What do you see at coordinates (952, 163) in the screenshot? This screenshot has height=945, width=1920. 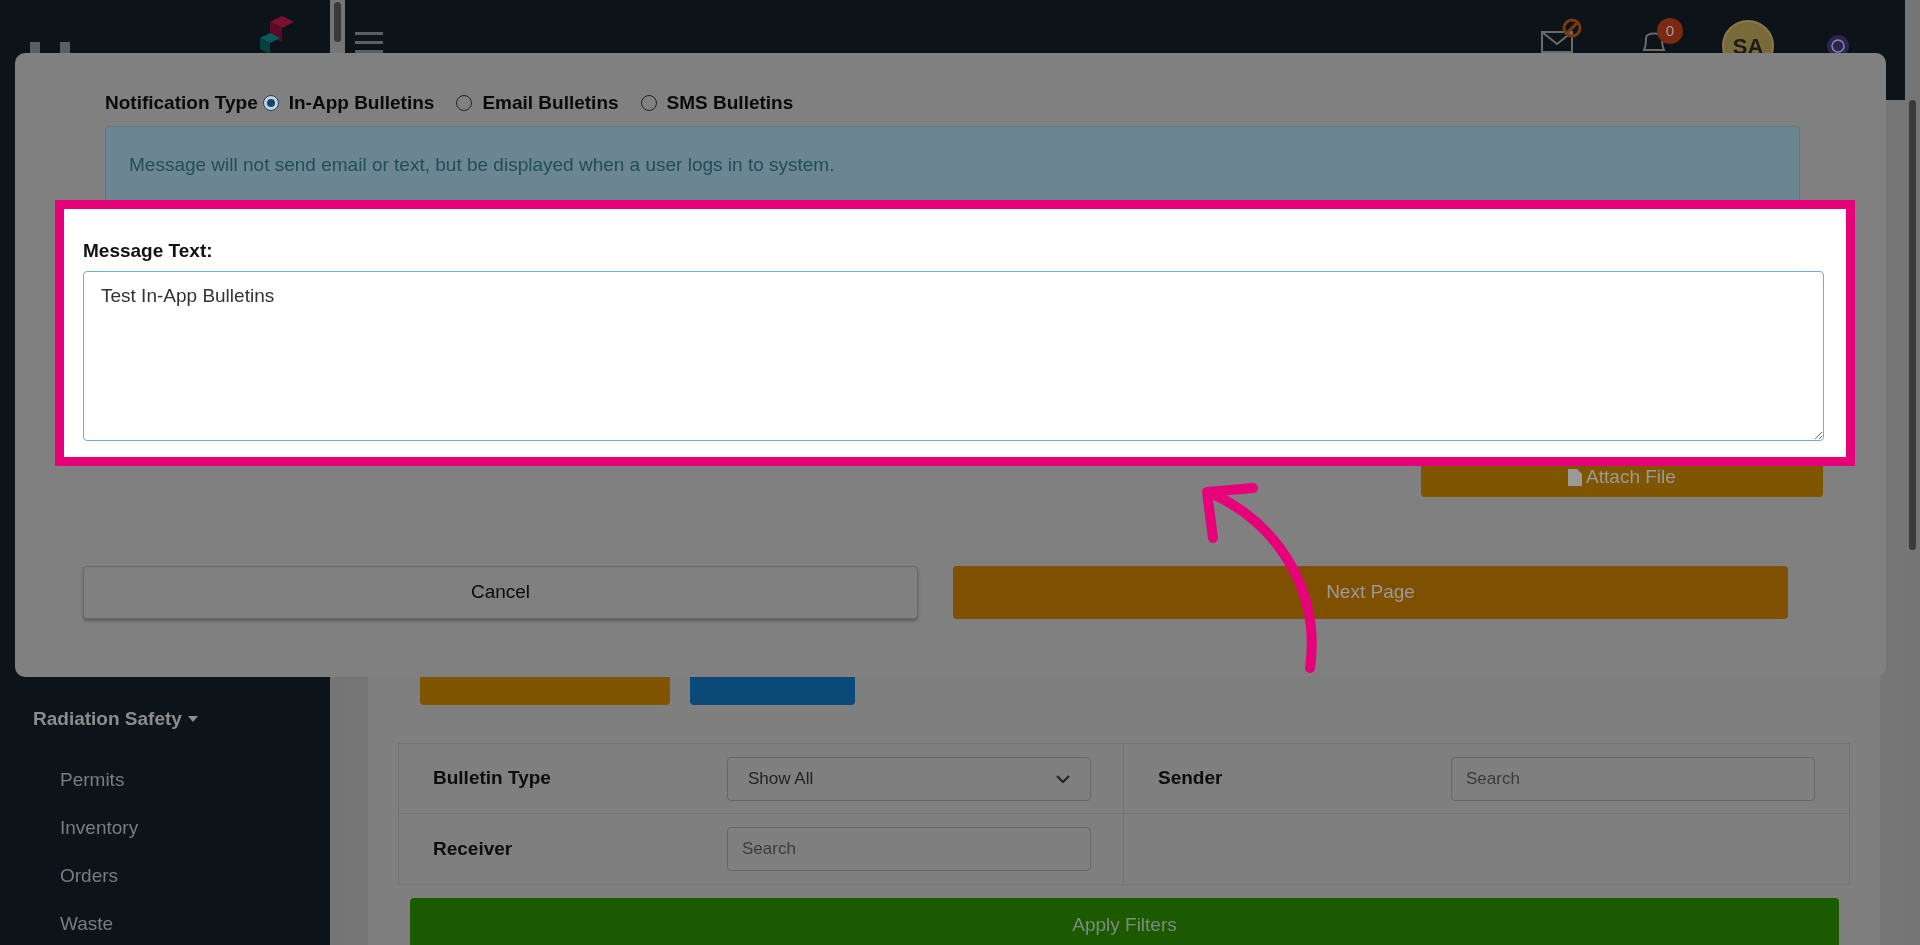 I see `info-alert: Message will not send email or text, but be displayed when a user logs in to system.` at bounding box center [952, 163].